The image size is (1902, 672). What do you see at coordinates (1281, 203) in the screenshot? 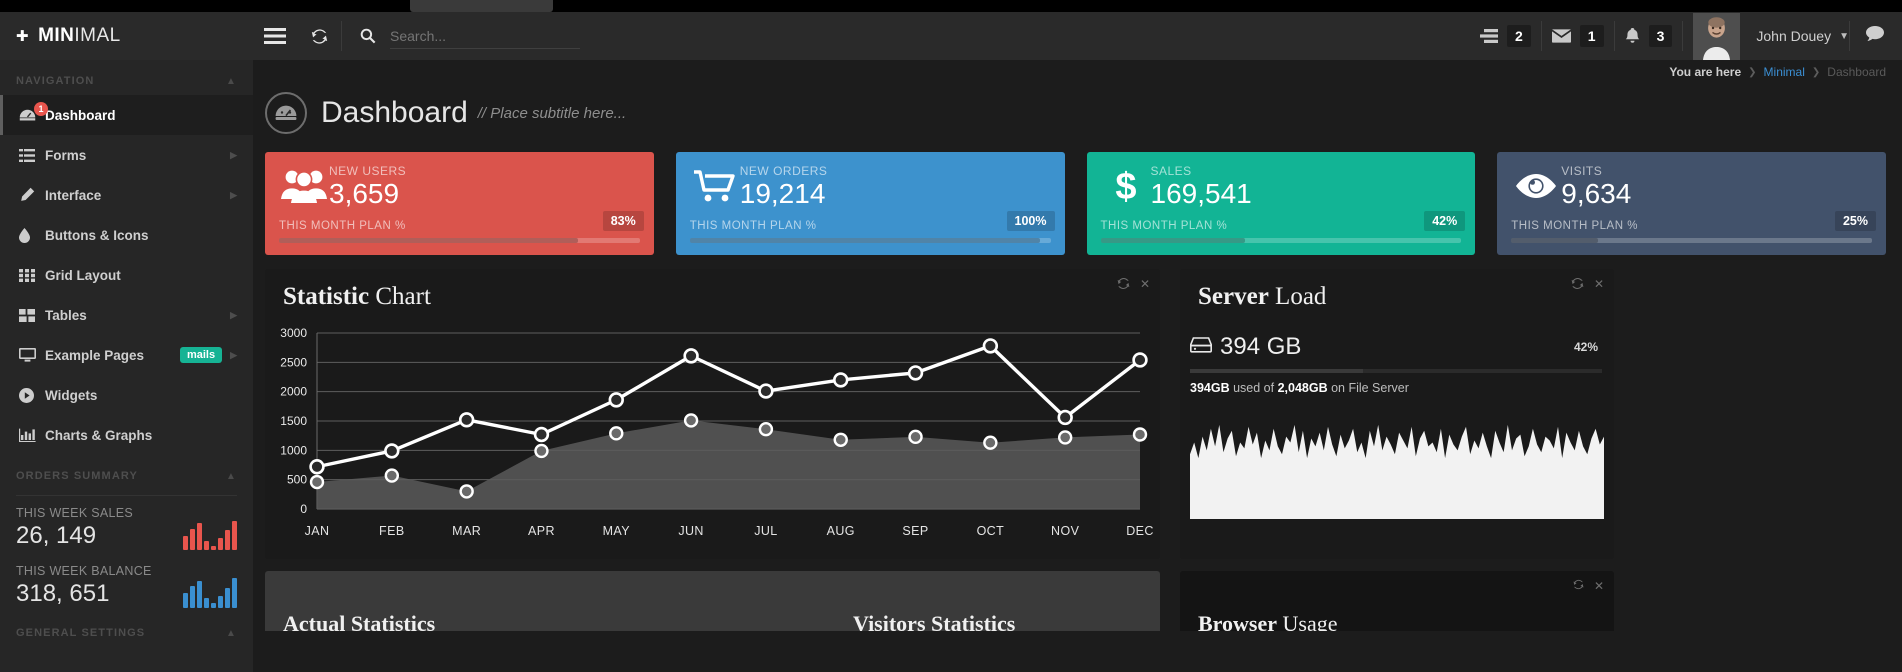
I see `stat-card-sales: $ SALES 169,541 THIS MONTH PLAN % 42%` at bounding box center [1281, 203].